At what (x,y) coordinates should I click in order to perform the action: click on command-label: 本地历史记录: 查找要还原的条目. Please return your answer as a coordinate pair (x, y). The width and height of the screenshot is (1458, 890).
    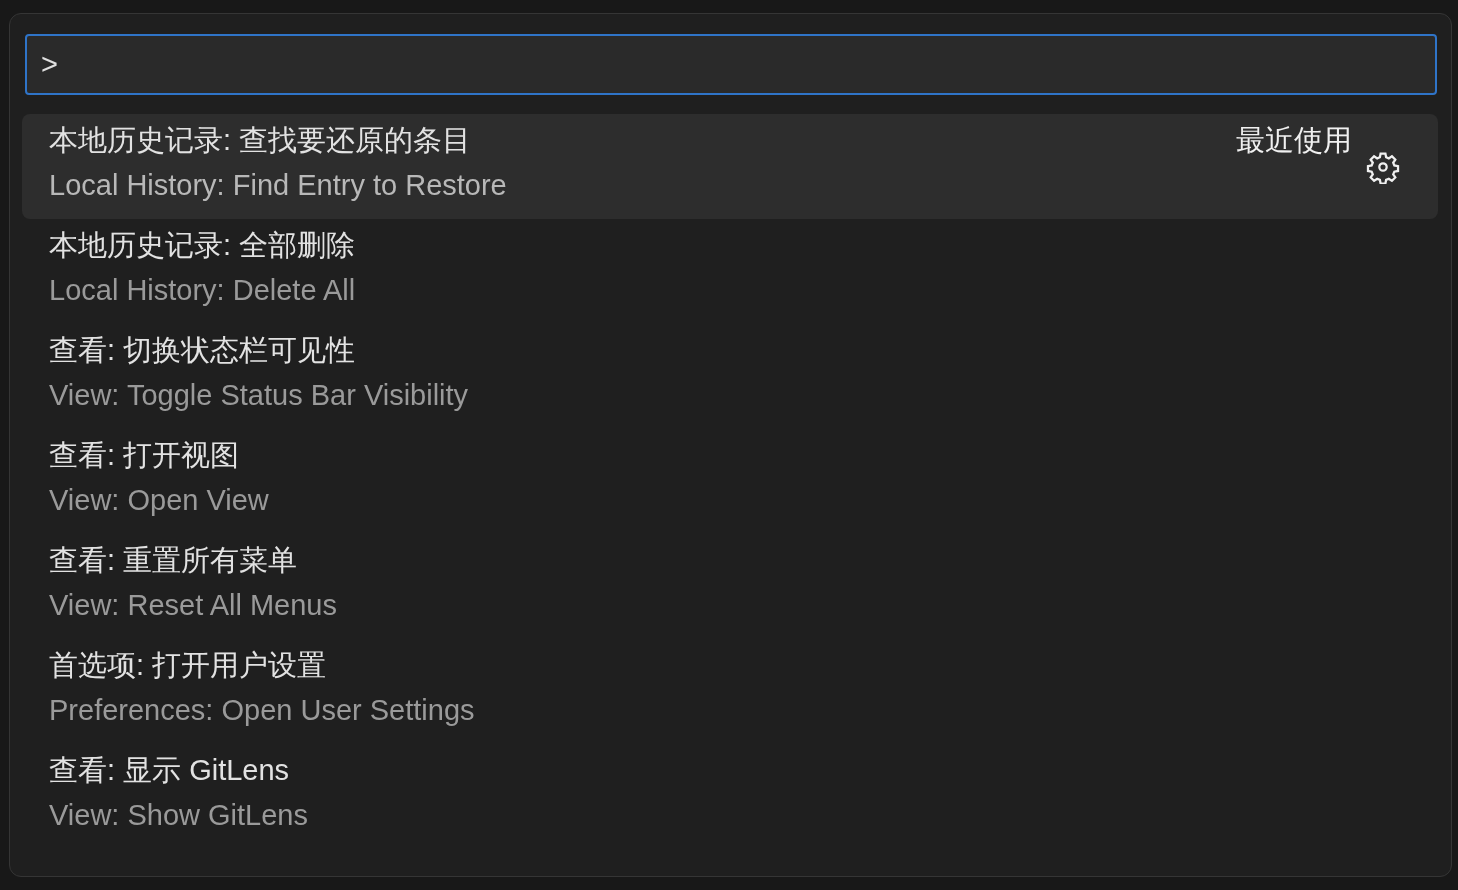
    Looking at the image, I should click on (261, 140).